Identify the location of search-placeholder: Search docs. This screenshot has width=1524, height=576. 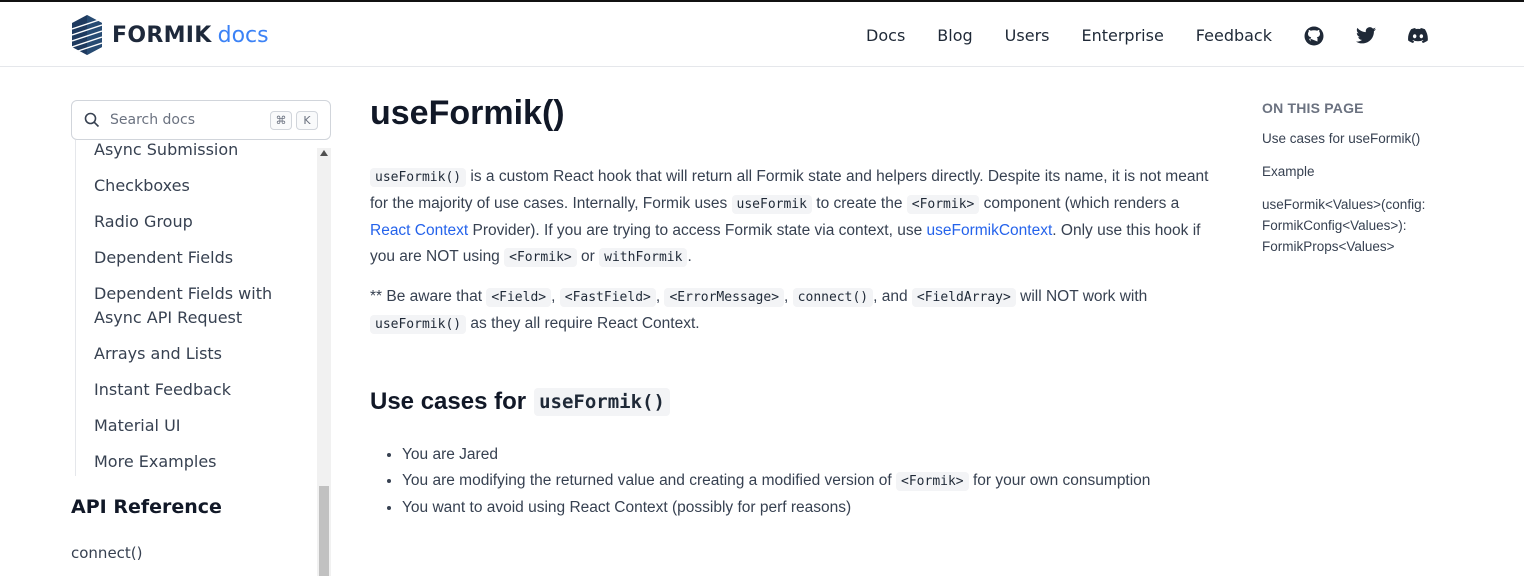
(152, 120).